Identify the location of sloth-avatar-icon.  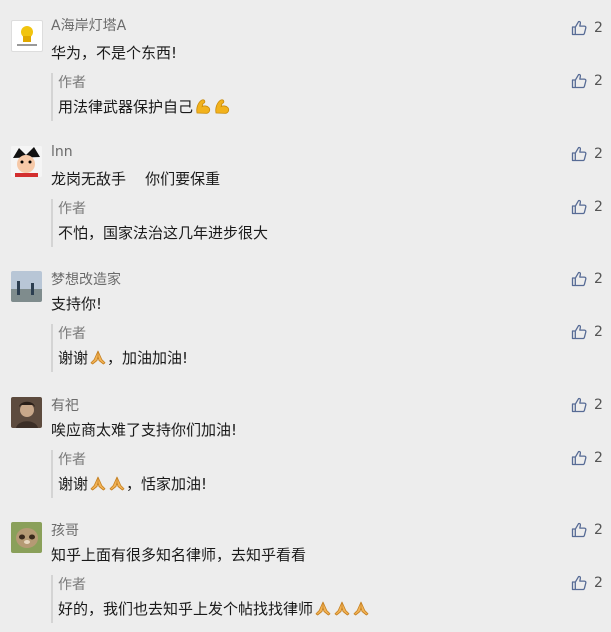
(26, 537).